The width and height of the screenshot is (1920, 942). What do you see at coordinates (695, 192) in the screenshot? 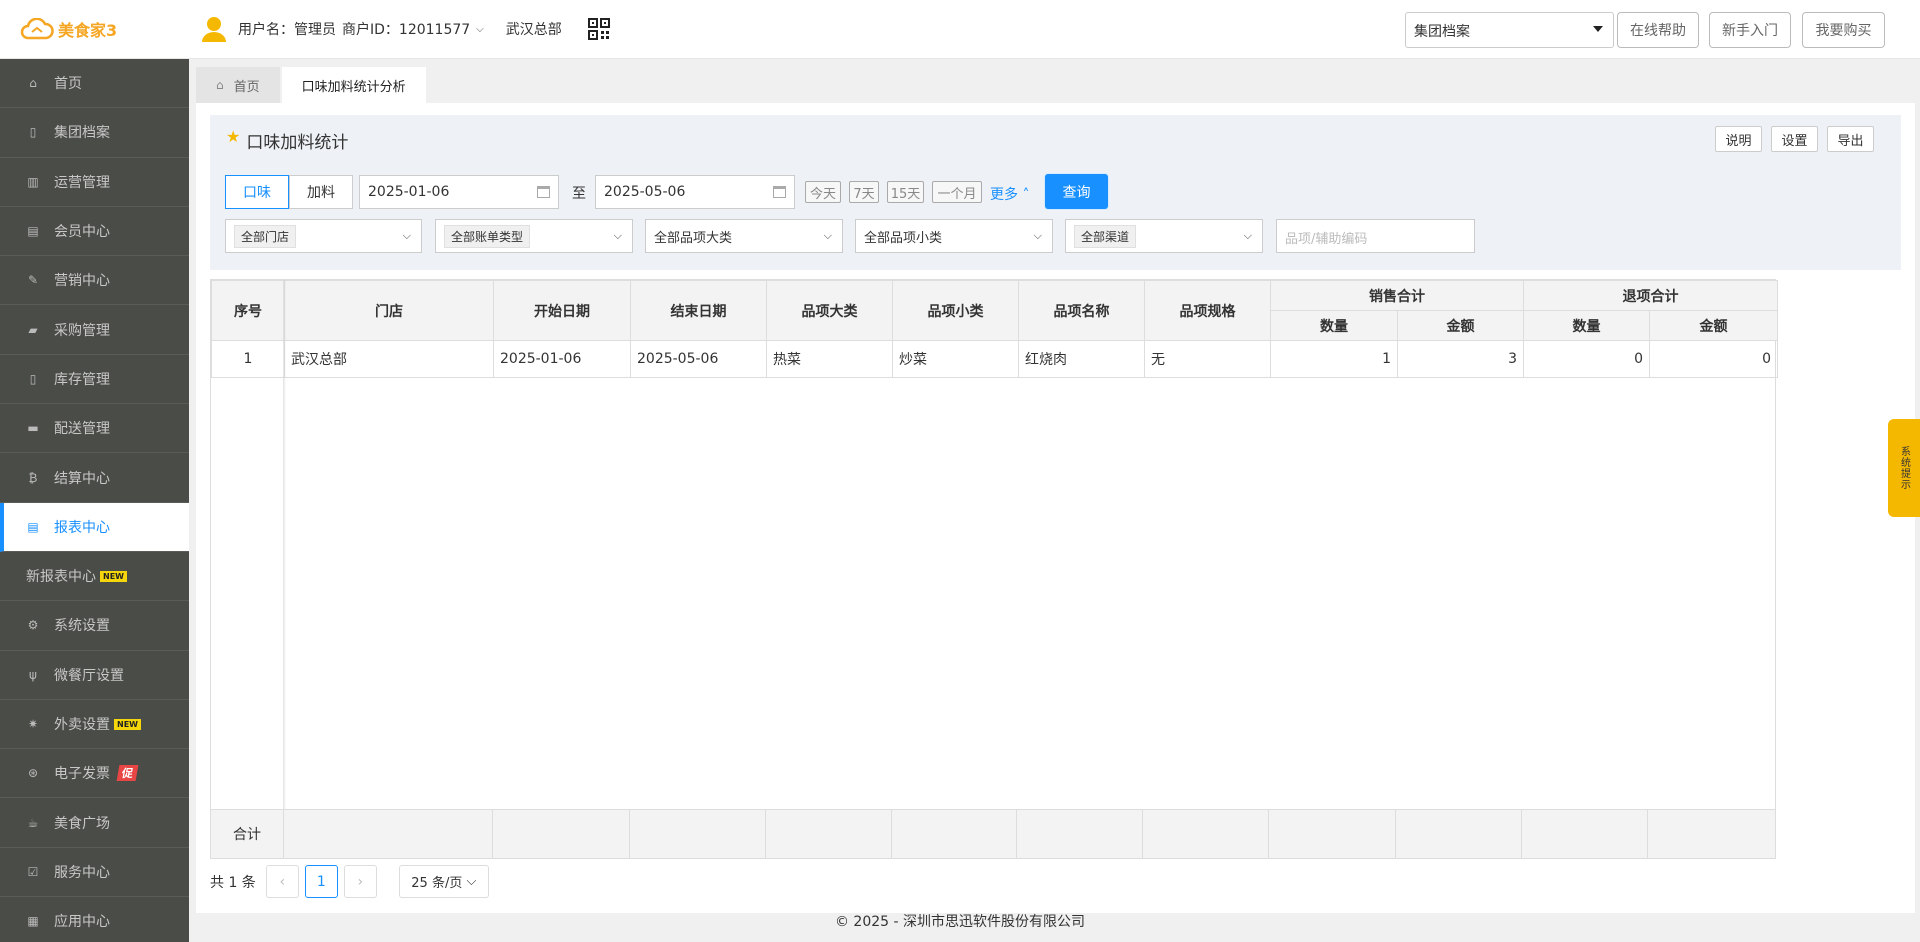
I see `end-date-input: 2025-05-06` at bounding box center [695, 192].